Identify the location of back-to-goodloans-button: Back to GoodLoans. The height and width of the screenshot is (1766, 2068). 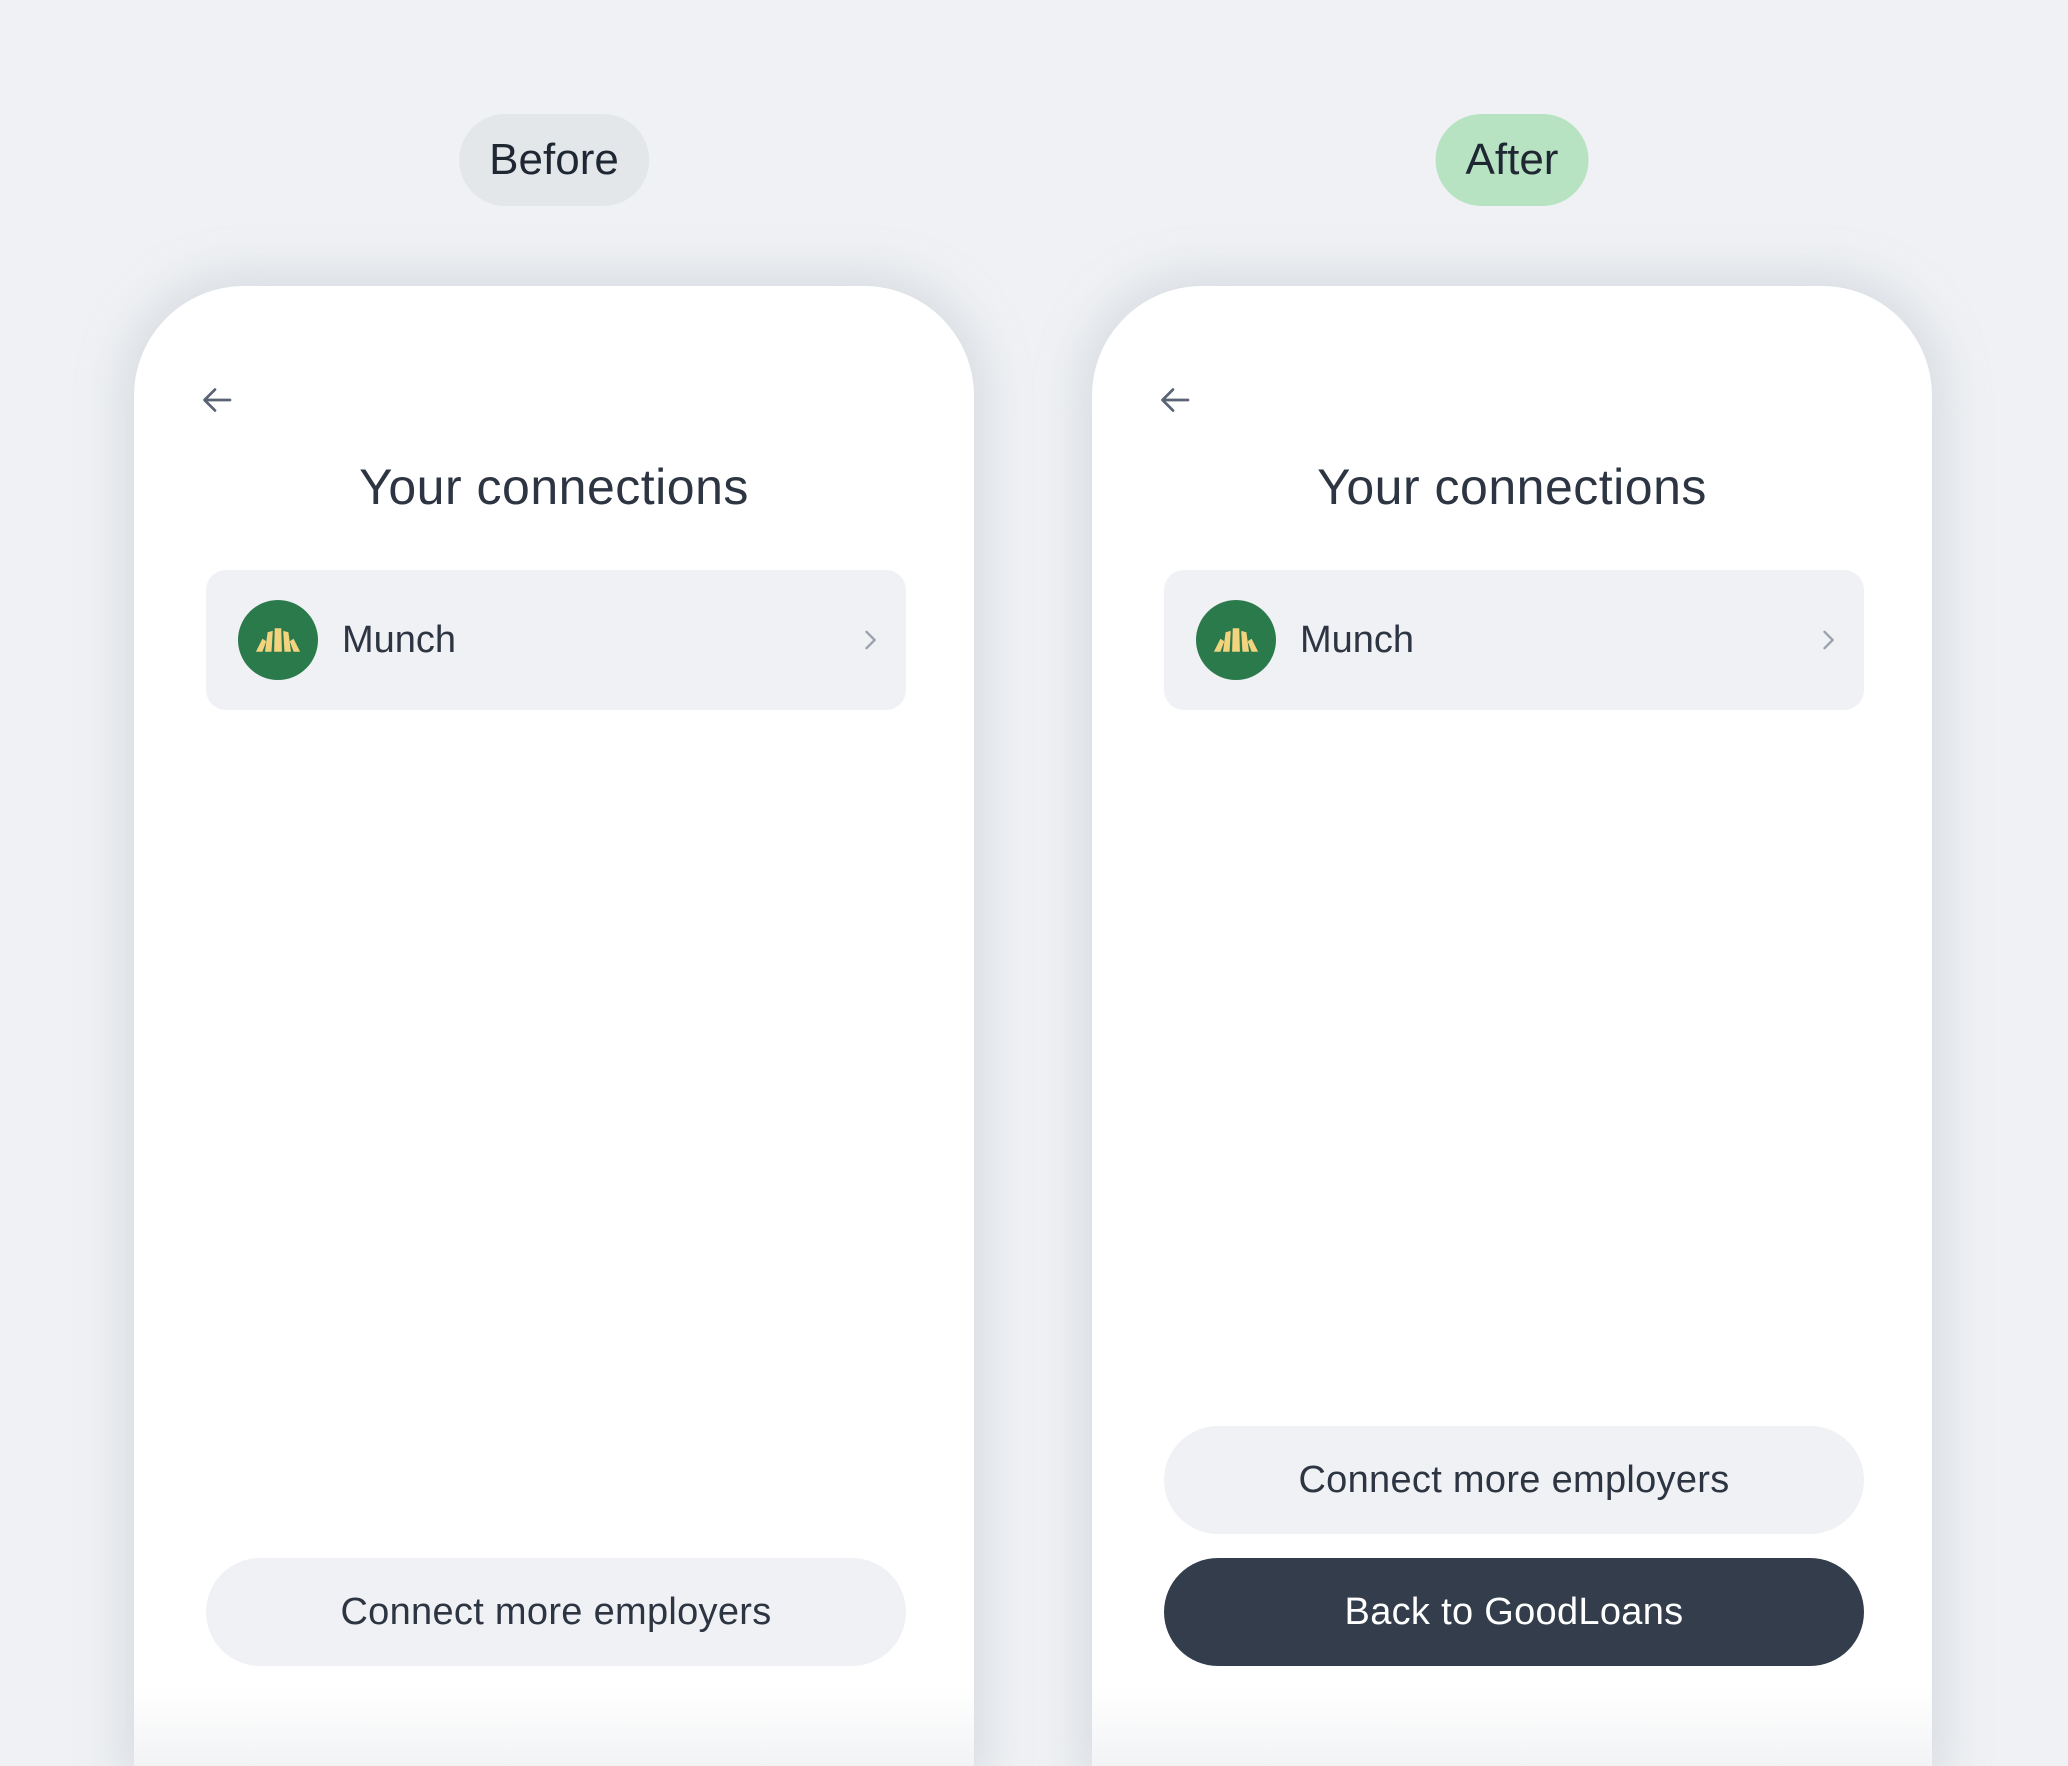
(1514, 1612).